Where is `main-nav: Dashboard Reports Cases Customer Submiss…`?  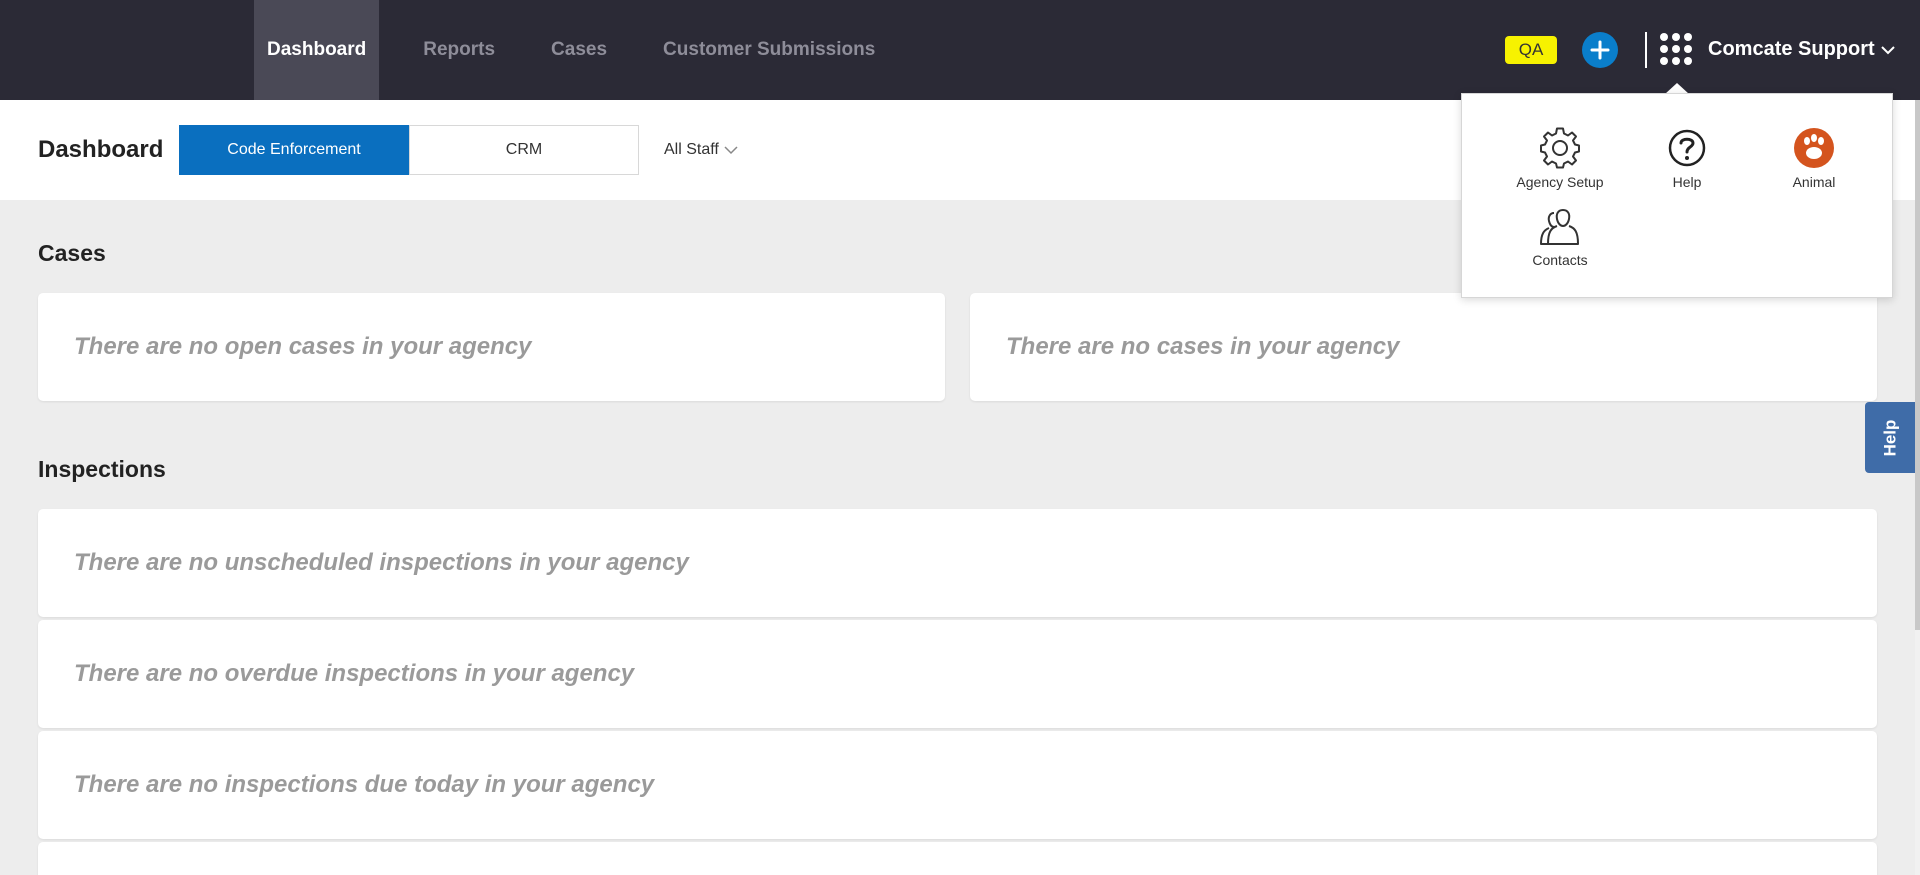
main-nav: Dashboard Reports Cases Customer Submiss… is located at coordinates (586, 50).